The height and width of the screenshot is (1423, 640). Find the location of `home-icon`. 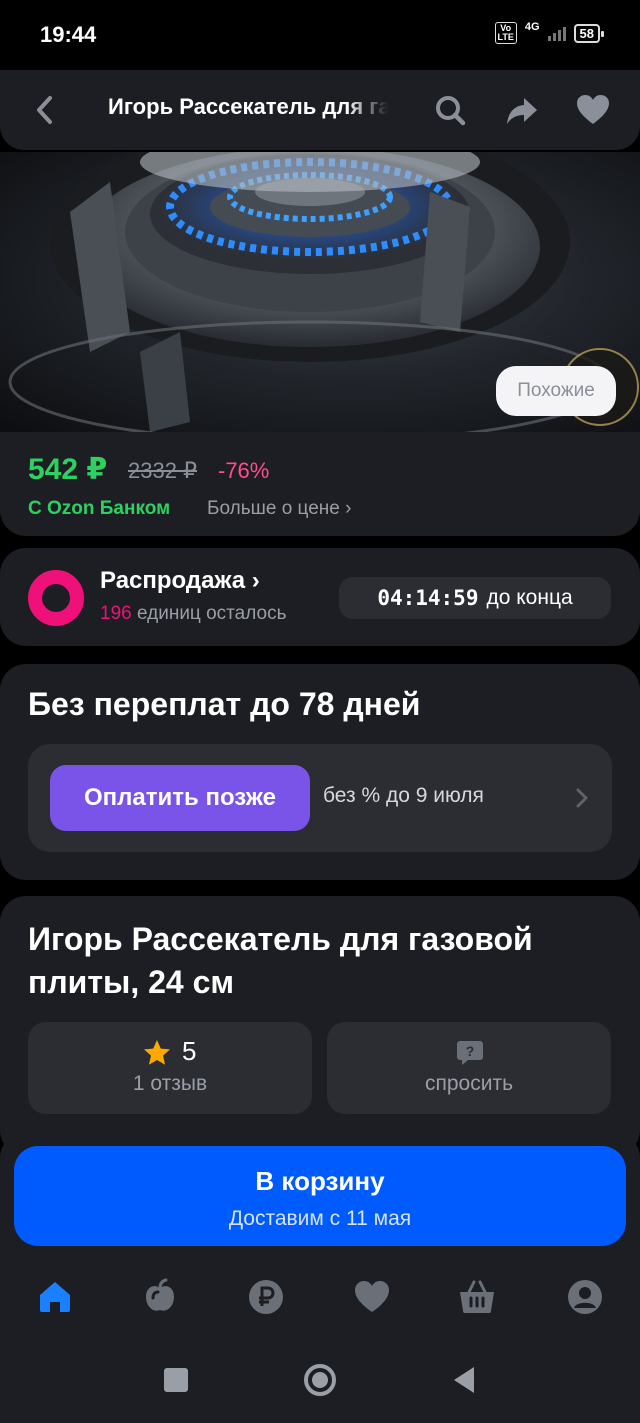

home-icon is located at coordinates (55, 1297).